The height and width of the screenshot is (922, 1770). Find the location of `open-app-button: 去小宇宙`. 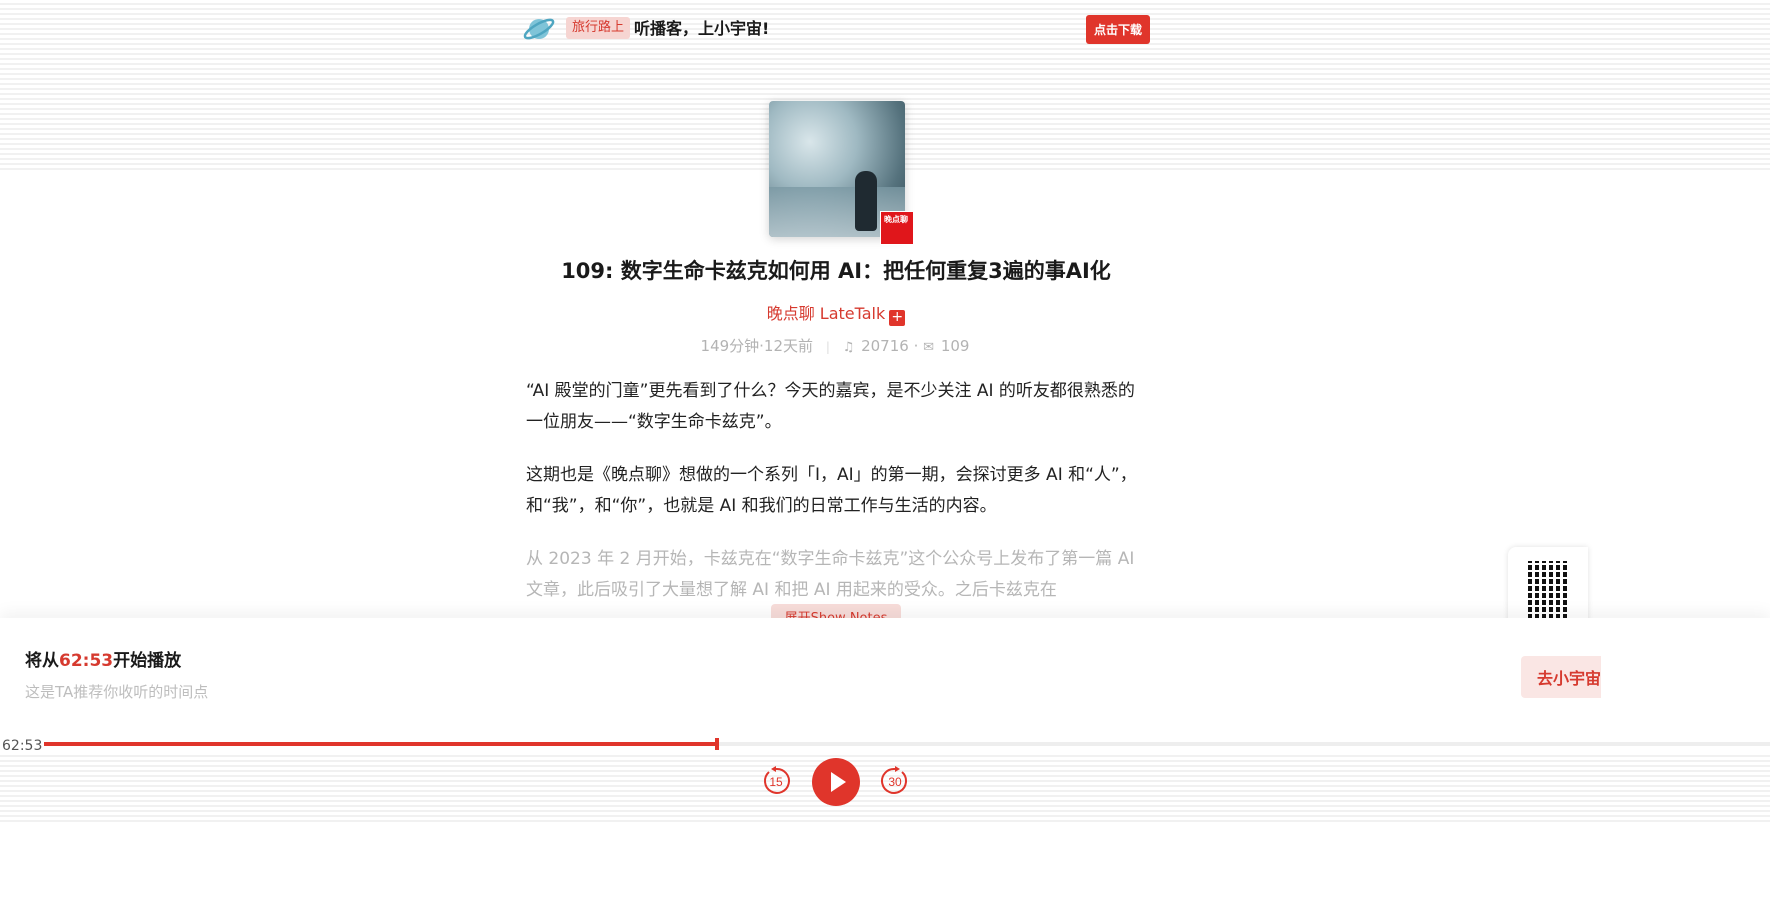

open-app-button: 去小宇宙 is located at coordinates (1561, 677).